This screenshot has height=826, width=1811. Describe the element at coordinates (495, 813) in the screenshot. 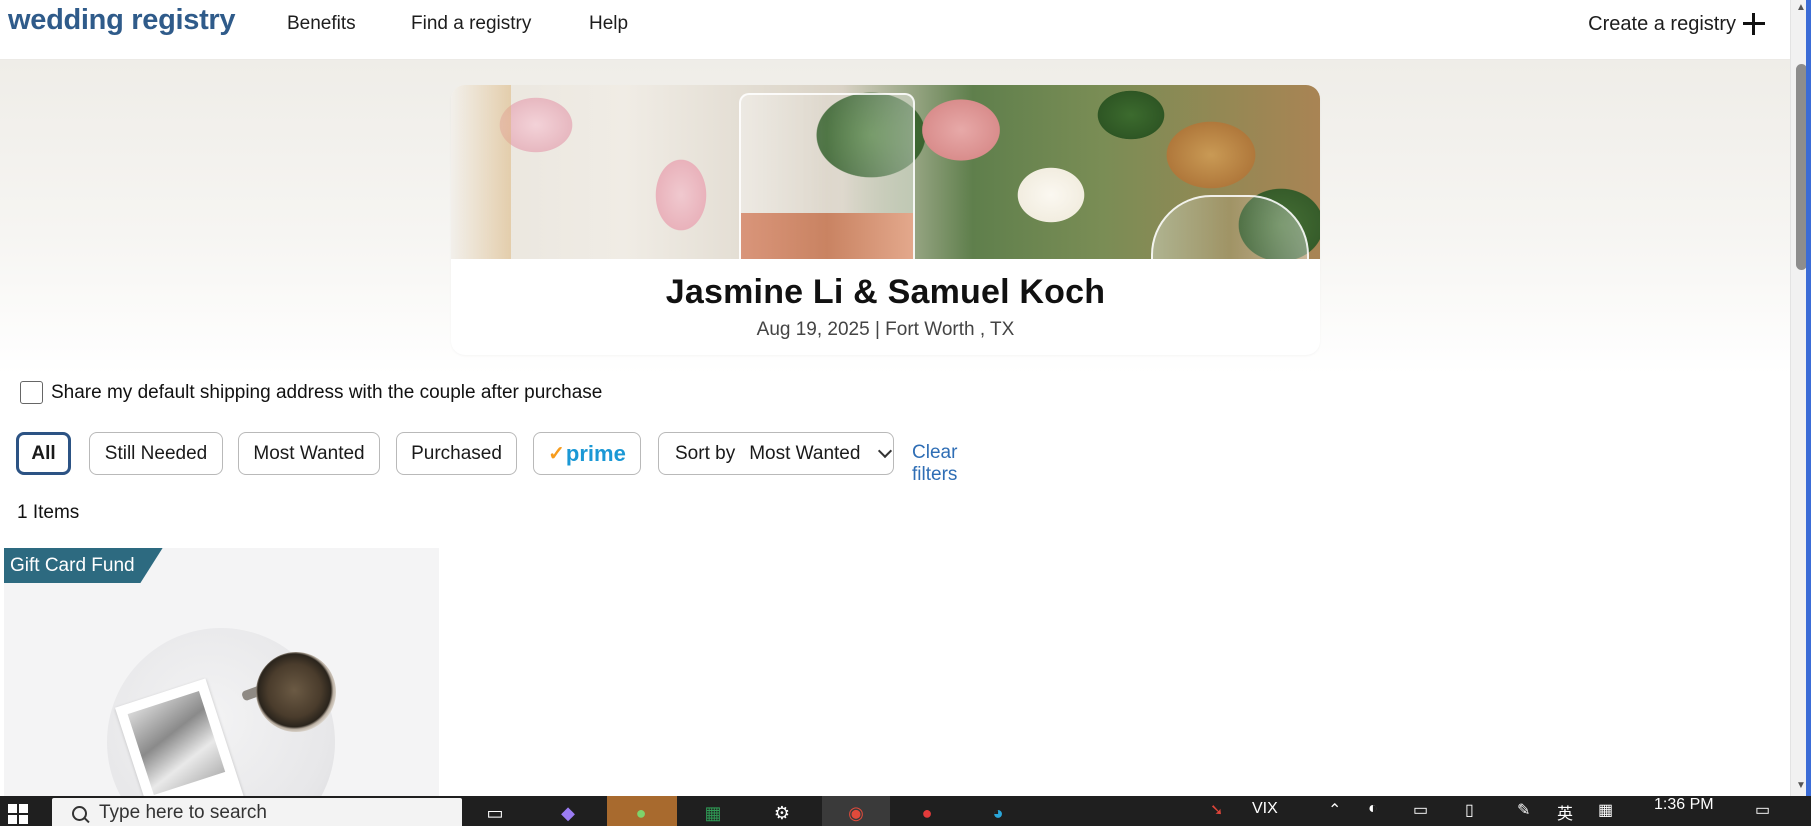

I see `task-view-icon: ▭` at that location.